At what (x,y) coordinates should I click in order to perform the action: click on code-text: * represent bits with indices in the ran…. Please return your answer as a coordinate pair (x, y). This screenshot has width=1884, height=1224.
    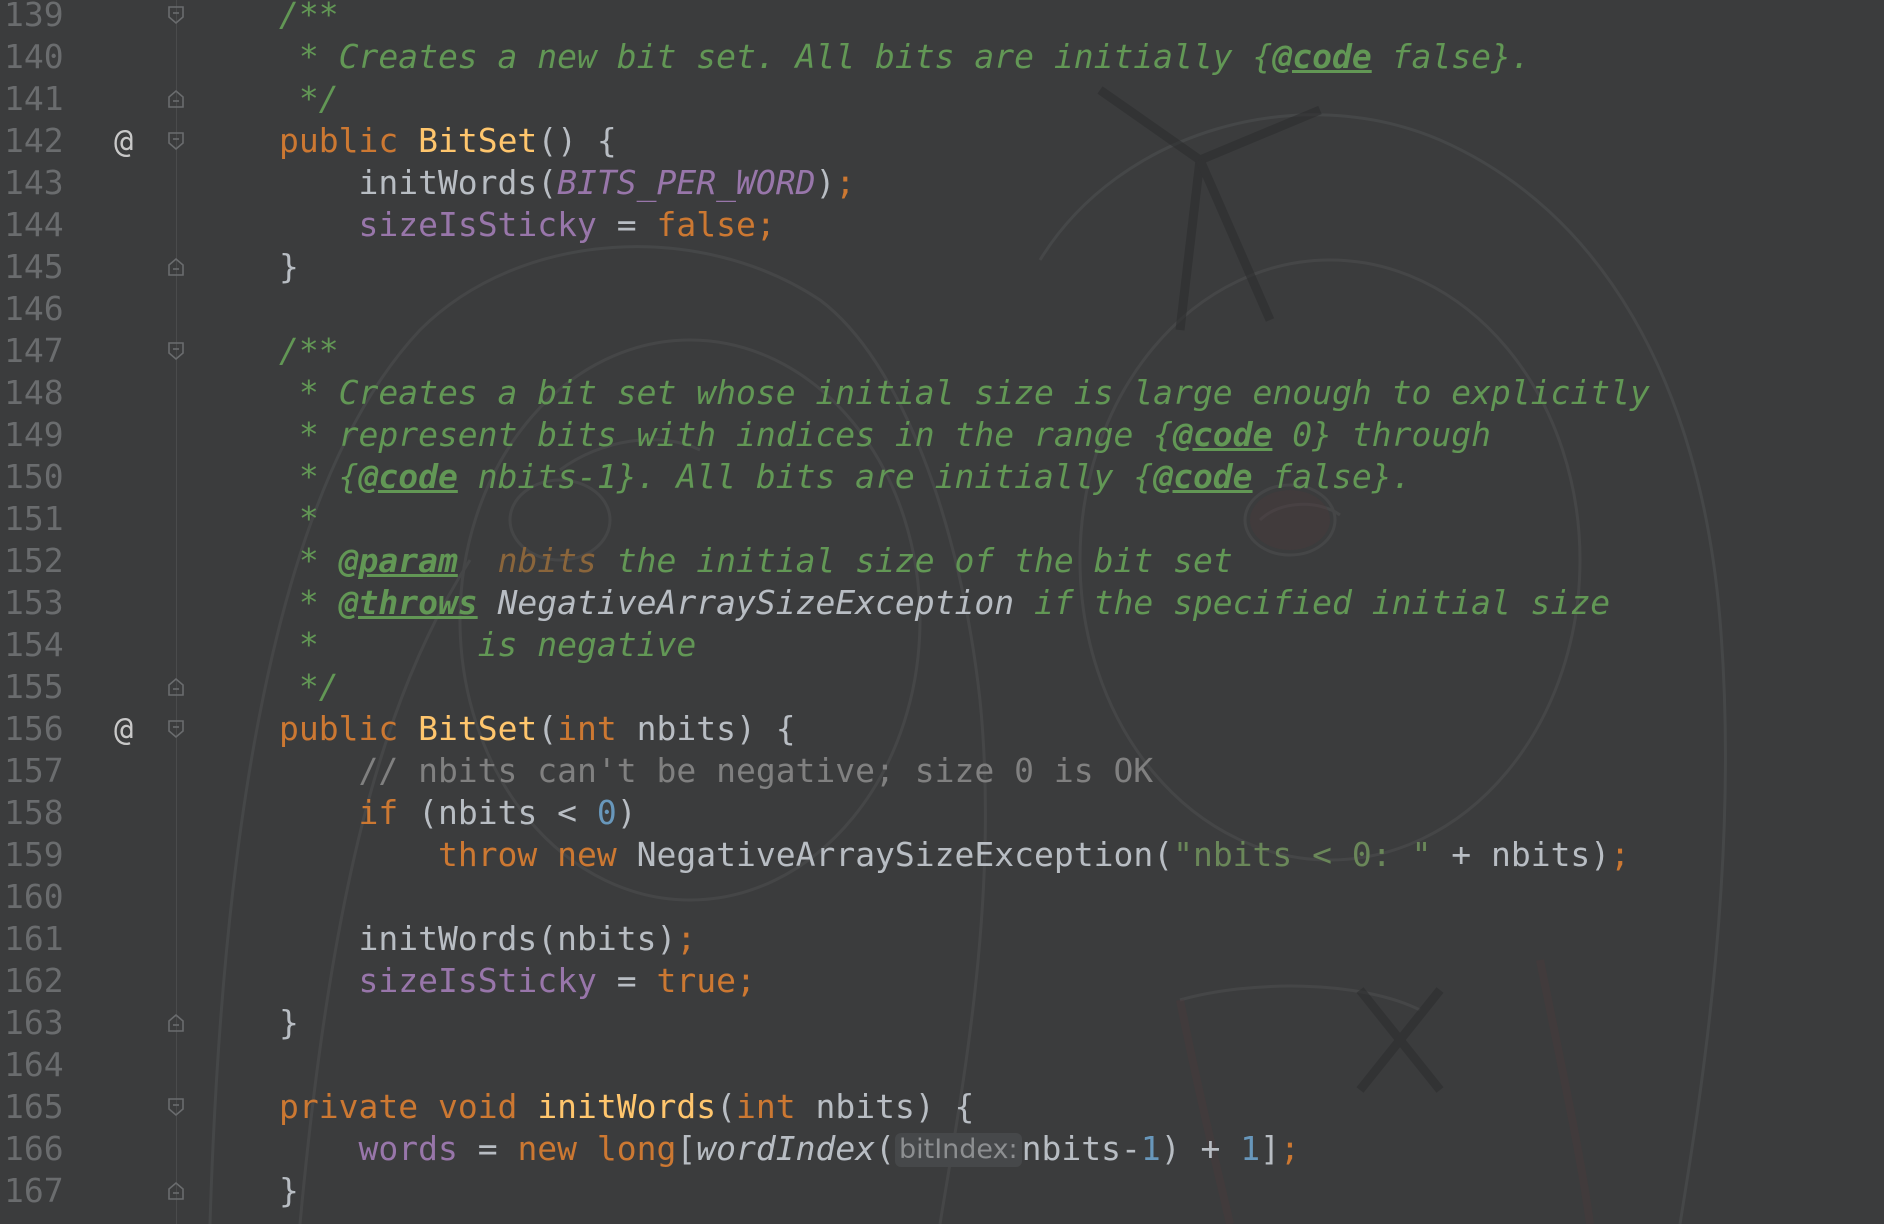
    Looking at the image, I should click on (885, 435).